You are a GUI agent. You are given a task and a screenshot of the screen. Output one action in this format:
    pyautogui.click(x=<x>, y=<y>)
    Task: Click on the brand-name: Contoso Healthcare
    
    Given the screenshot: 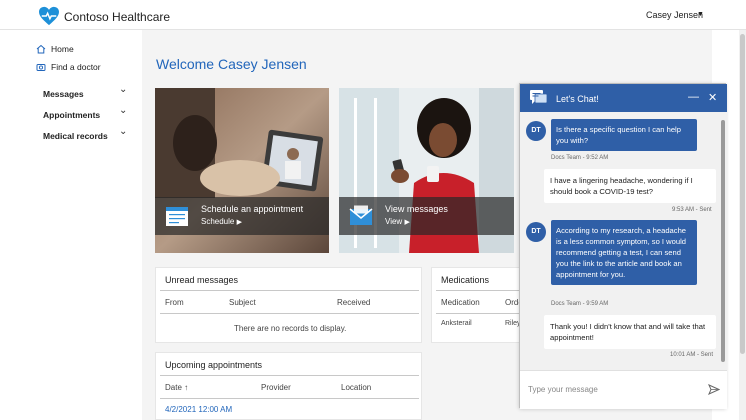 What is the action you would take?
    pyautogui.click(x=117, y=17)
    